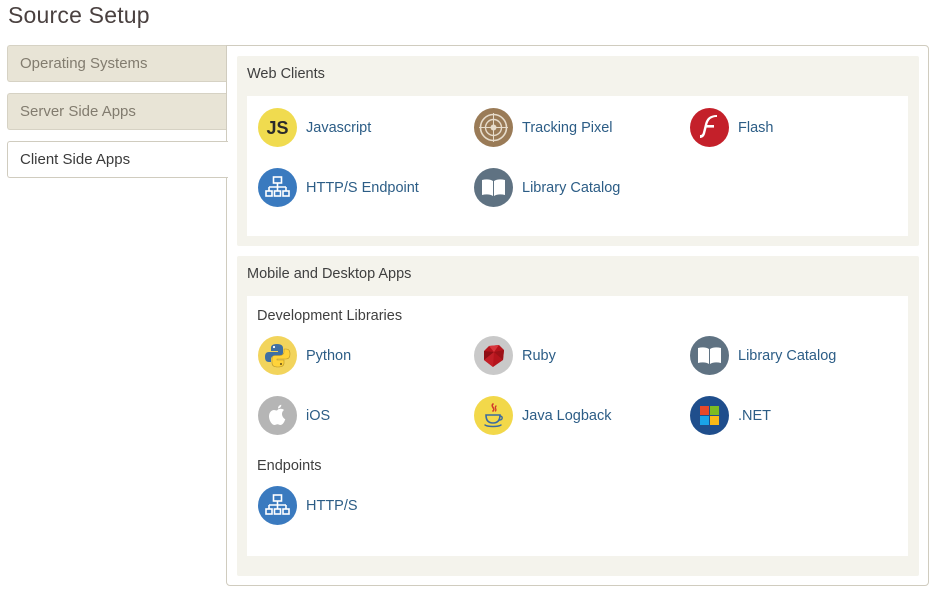  What do you see at coordinates (493, 355) in the screenshot?
I see `ruby-icon` at bounding box center [493, 355].